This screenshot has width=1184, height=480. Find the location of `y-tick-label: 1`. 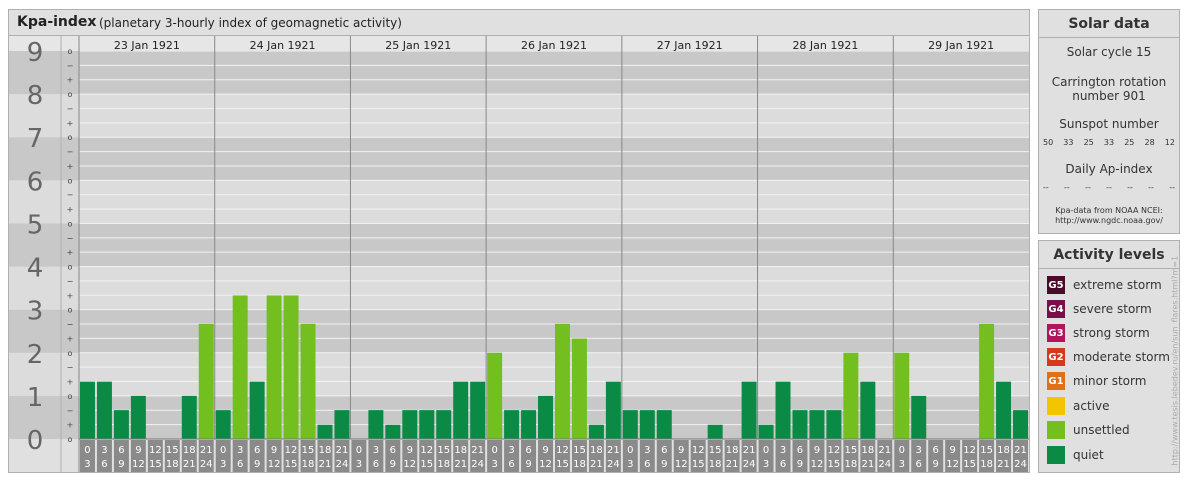

y-tick-label: 1 is located at coordinates (35, 398).